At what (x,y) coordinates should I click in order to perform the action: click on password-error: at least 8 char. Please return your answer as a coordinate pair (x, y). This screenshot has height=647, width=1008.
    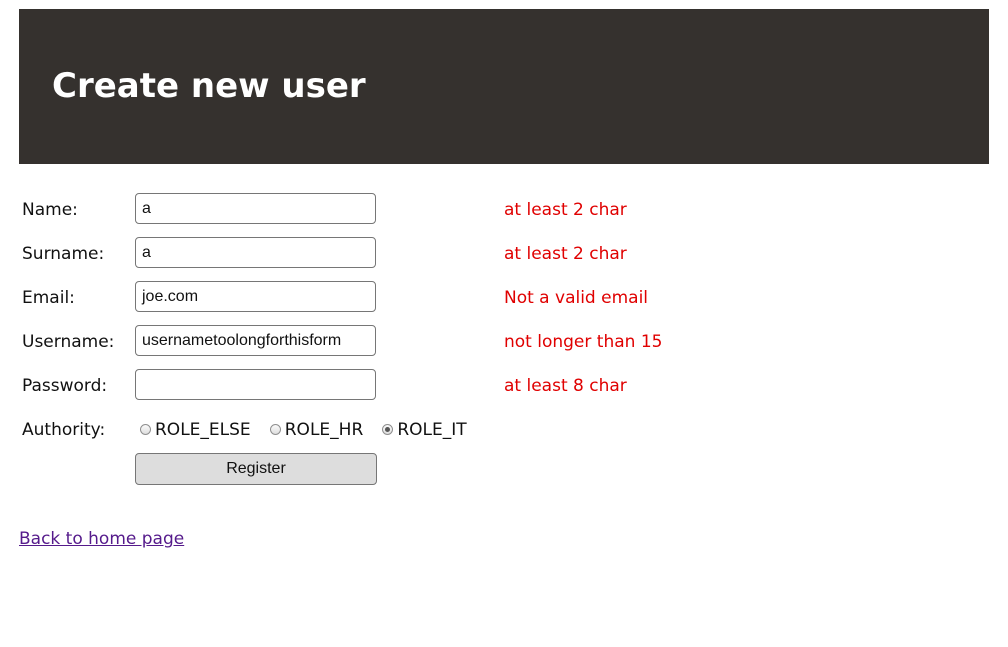
    Looking at the image, I should click on (565, 386).